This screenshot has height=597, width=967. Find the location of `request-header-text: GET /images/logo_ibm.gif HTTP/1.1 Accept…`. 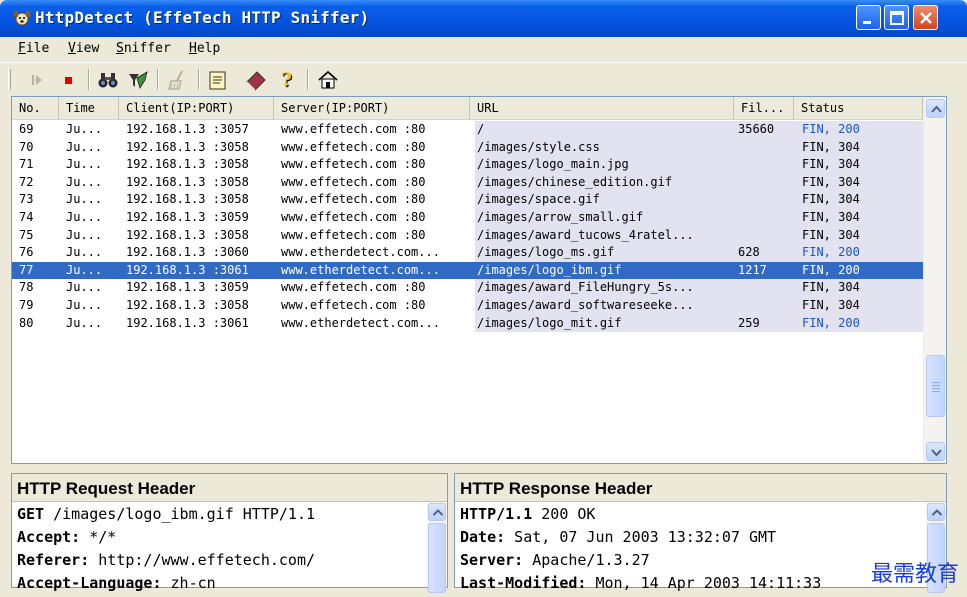

request-header-text: GET /images/logo_ibm.gif HTTP/1.1 Accept… is located at coordinates (166, 551).